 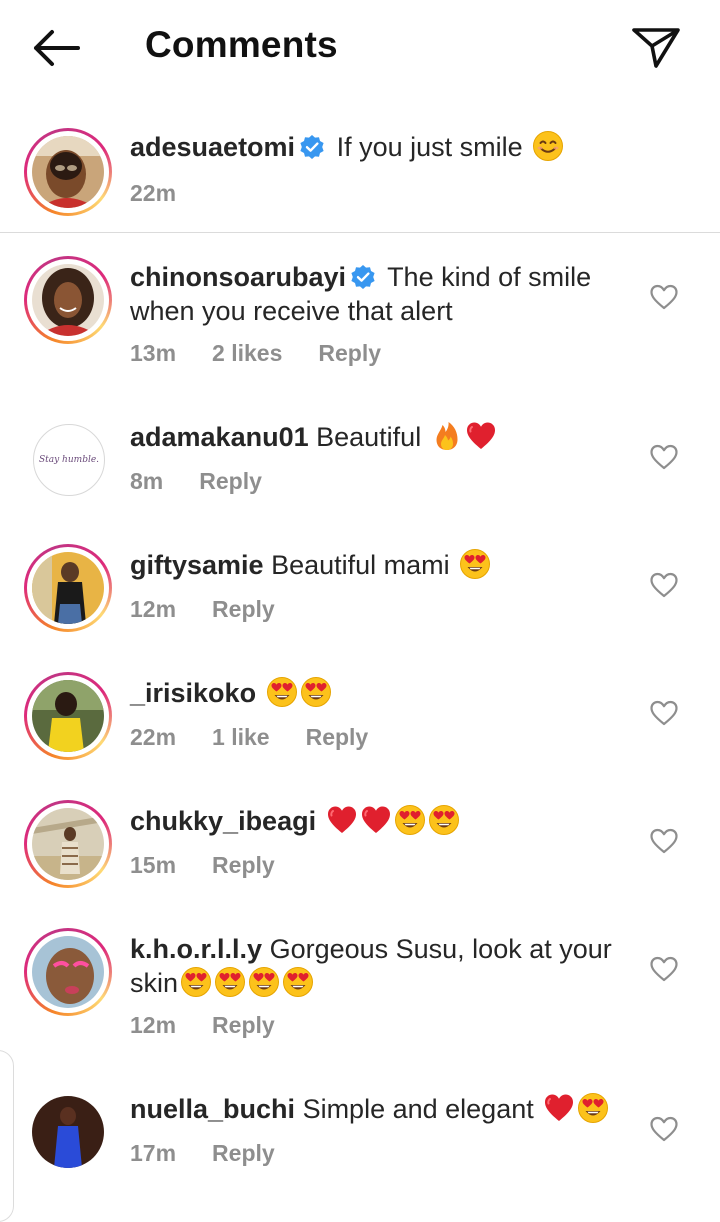 What do you see at coordinates (153, 1153) in the screenshot?
I see `comment-time: 17m` at bounding box center [153, 1153].